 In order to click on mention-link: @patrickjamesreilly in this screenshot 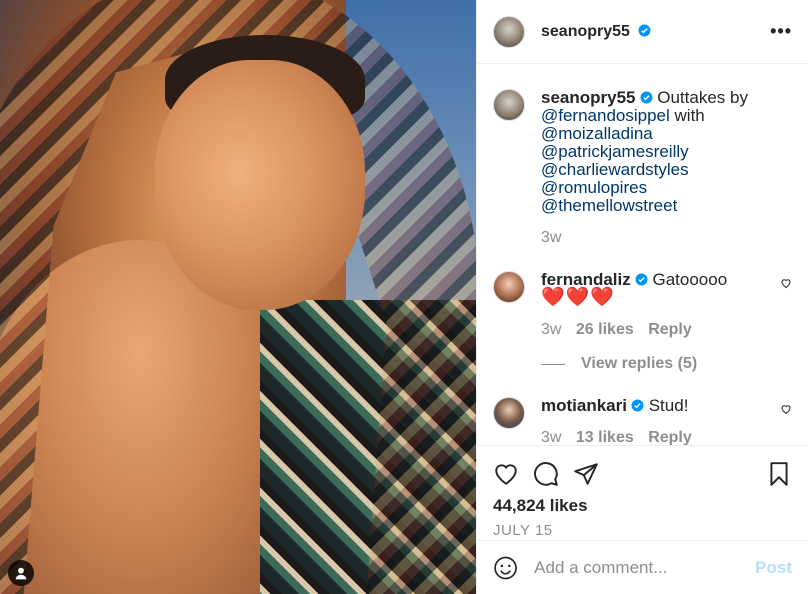, I will do `click(615, 151)`.